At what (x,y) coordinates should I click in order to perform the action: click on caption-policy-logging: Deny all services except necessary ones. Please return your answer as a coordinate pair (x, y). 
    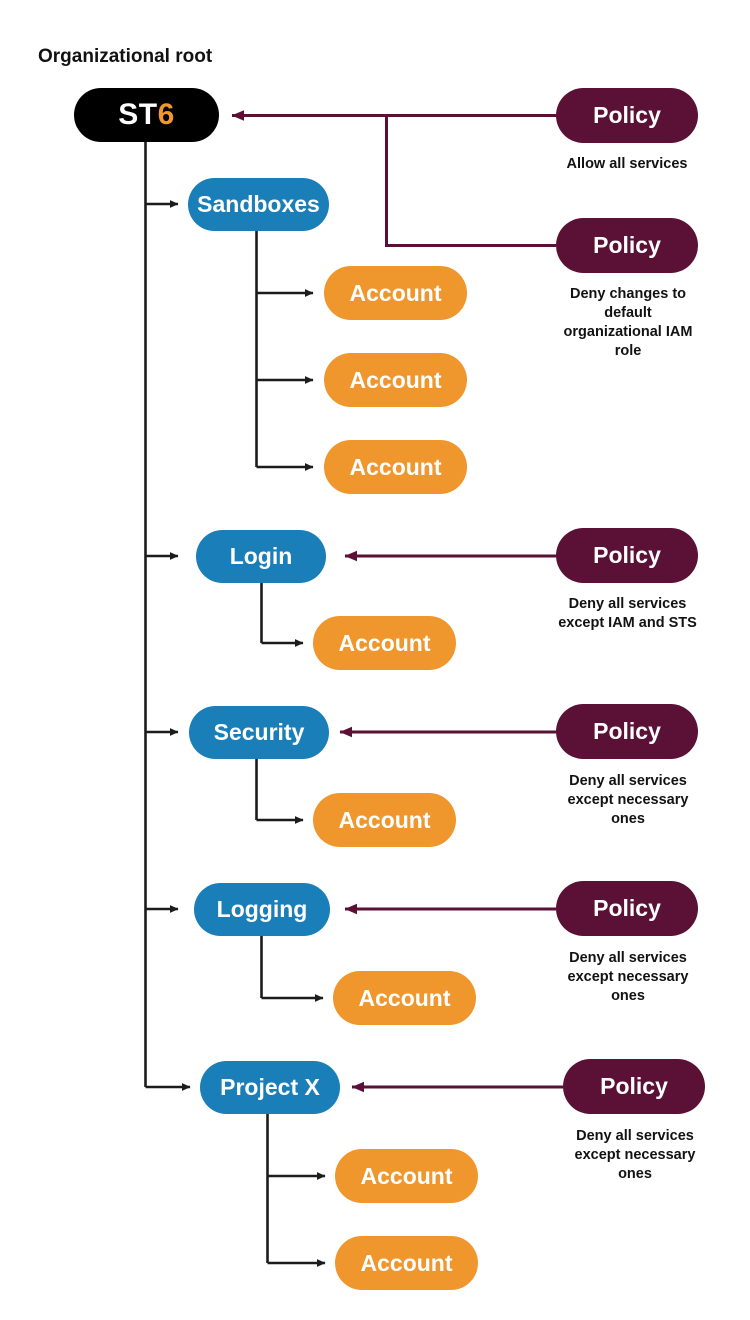
    Looking at the image, I should click on (628, 977).